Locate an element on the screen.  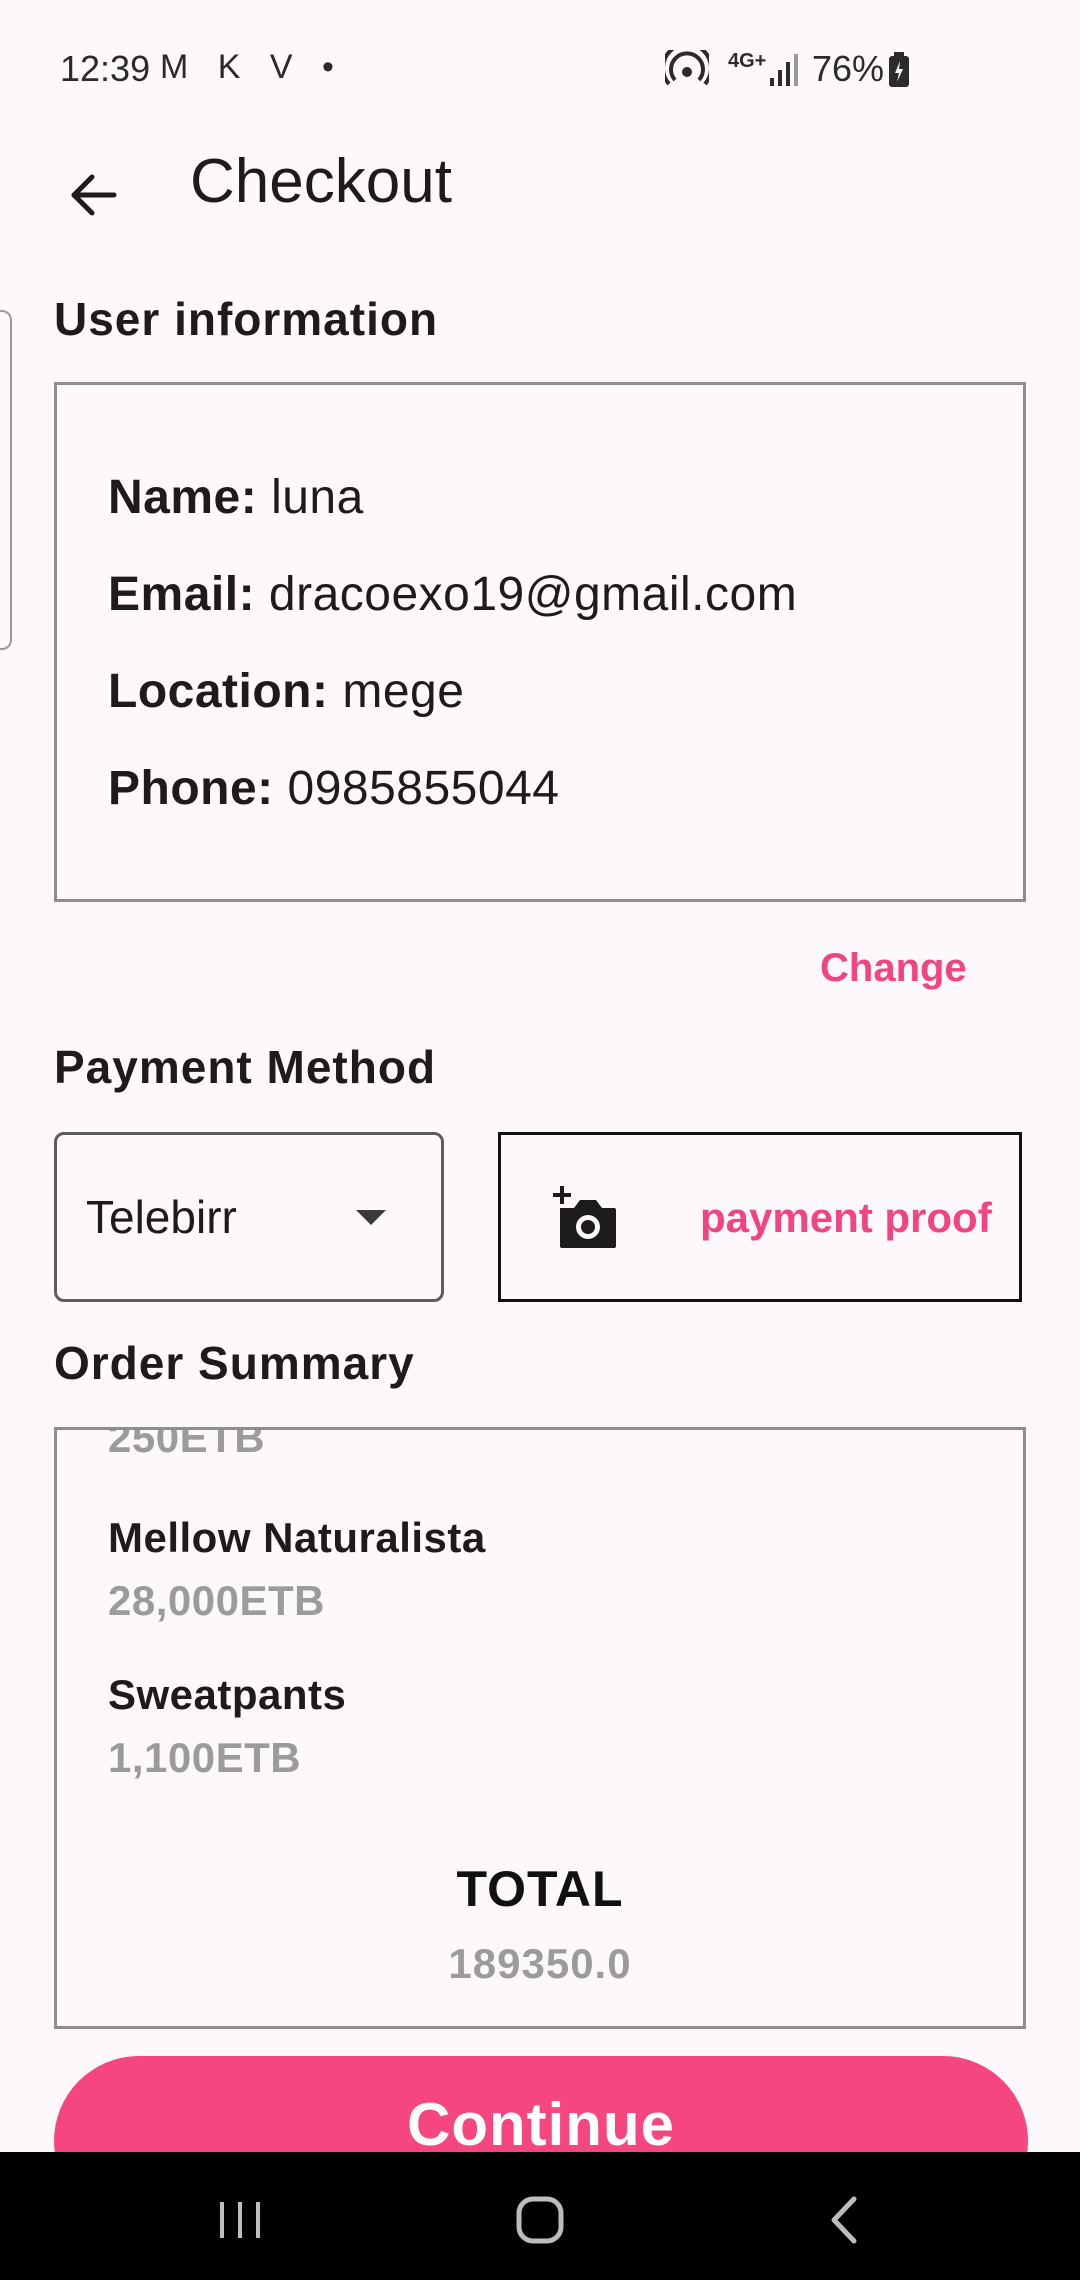
change-button: Change is located at coordinates (893, 968).